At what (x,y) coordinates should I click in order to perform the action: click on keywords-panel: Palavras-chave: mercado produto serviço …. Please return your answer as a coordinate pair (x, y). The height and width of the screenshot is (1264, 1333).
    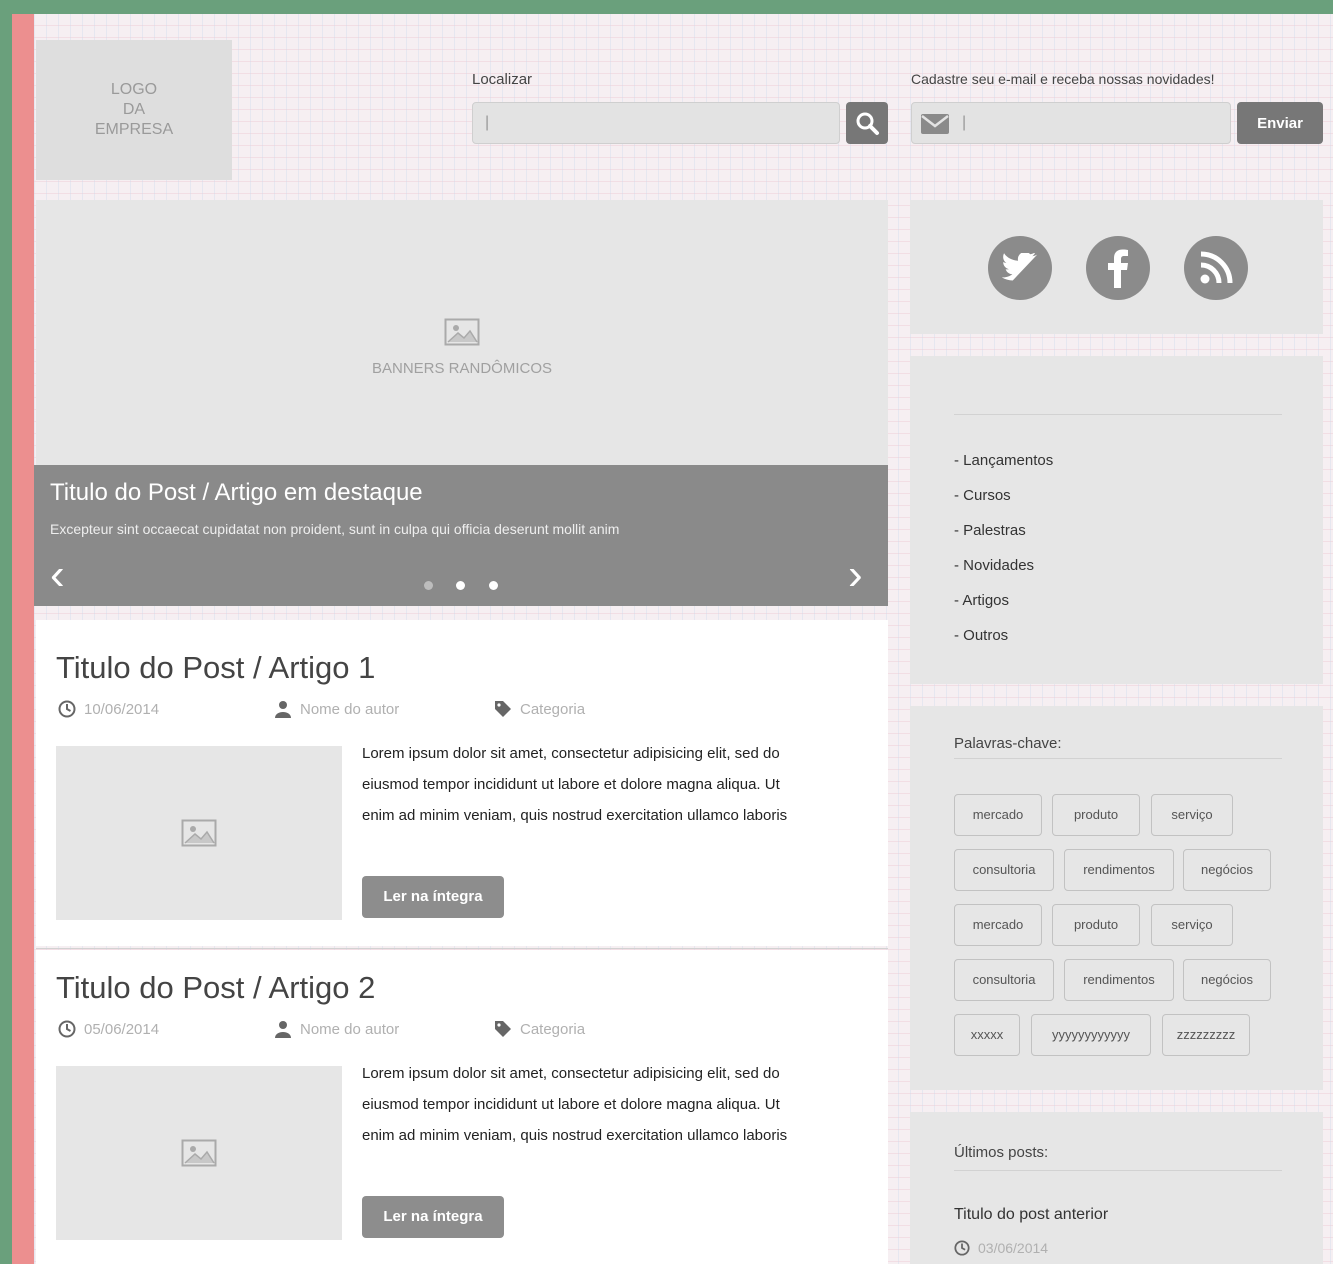
    Looking at the image, I should click on (1116, 898).